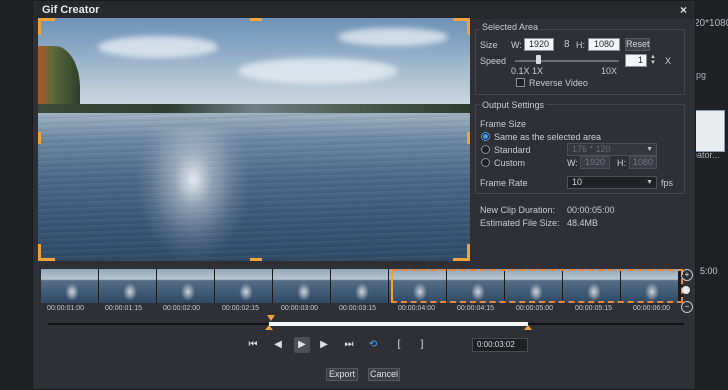  I want to click on timeline-tick: 00:00:01:00, so click(65, 308).